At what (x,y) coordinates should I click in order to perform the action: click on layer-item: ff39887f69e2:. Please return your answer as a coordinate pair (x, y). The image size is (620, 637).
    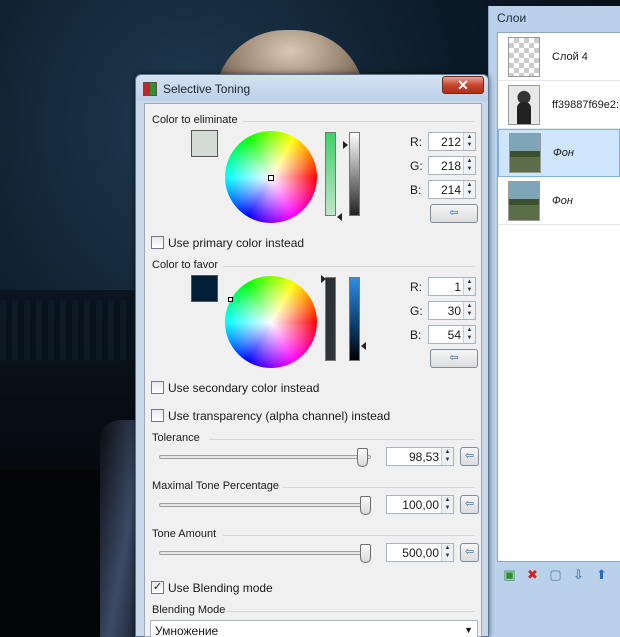
    Looking at the image, I should click on (559, 105).